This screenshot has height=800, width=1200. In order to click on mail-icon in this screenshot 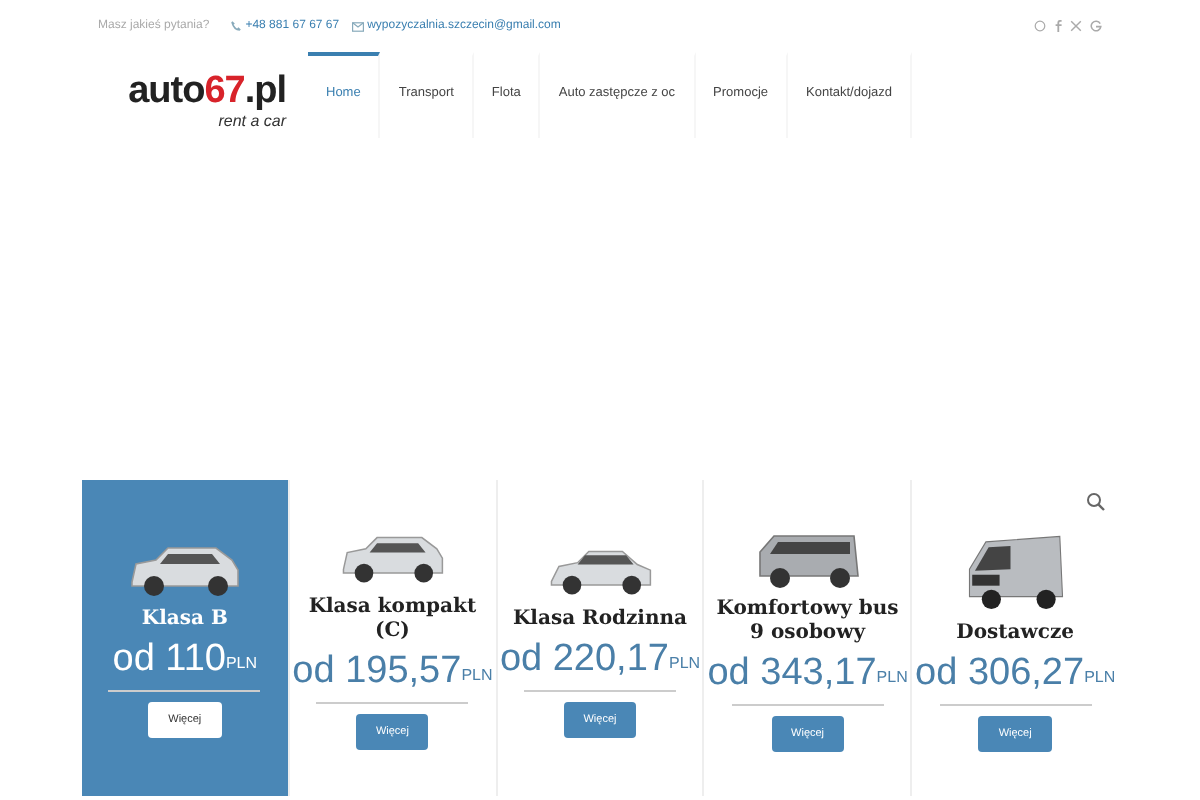, I will do `click(357, 26)`.